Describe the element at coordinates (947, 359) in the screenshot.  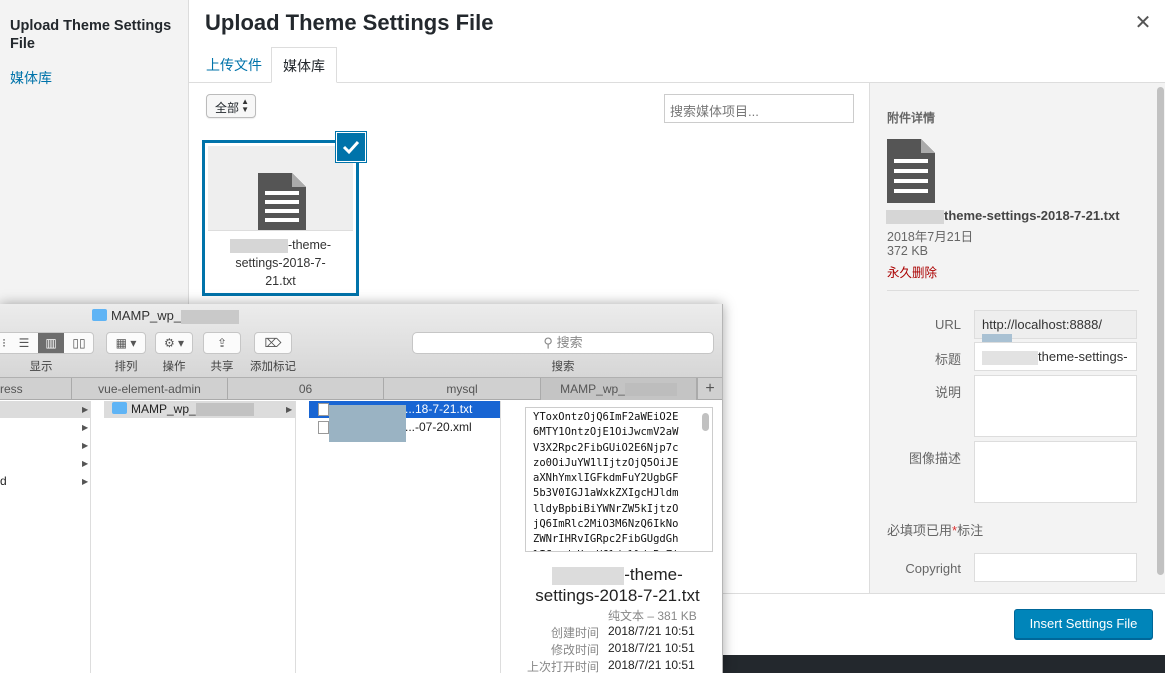
I see `title-label: 标题` at that location.